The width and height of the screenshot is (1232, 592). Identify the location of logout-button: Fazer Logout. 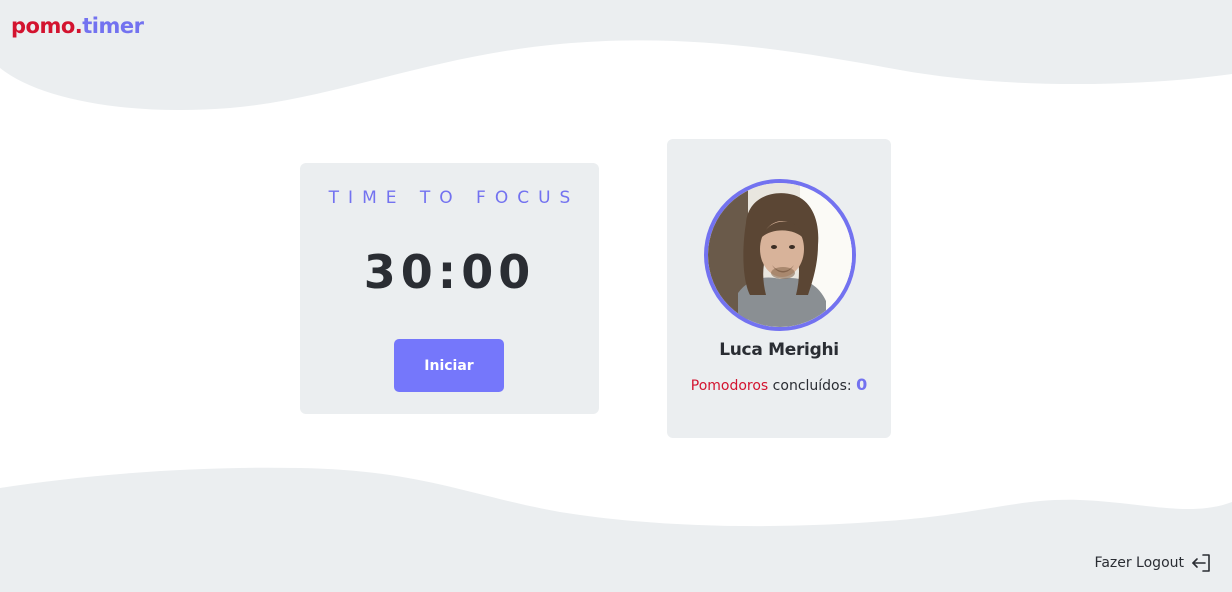
(1153, 563).